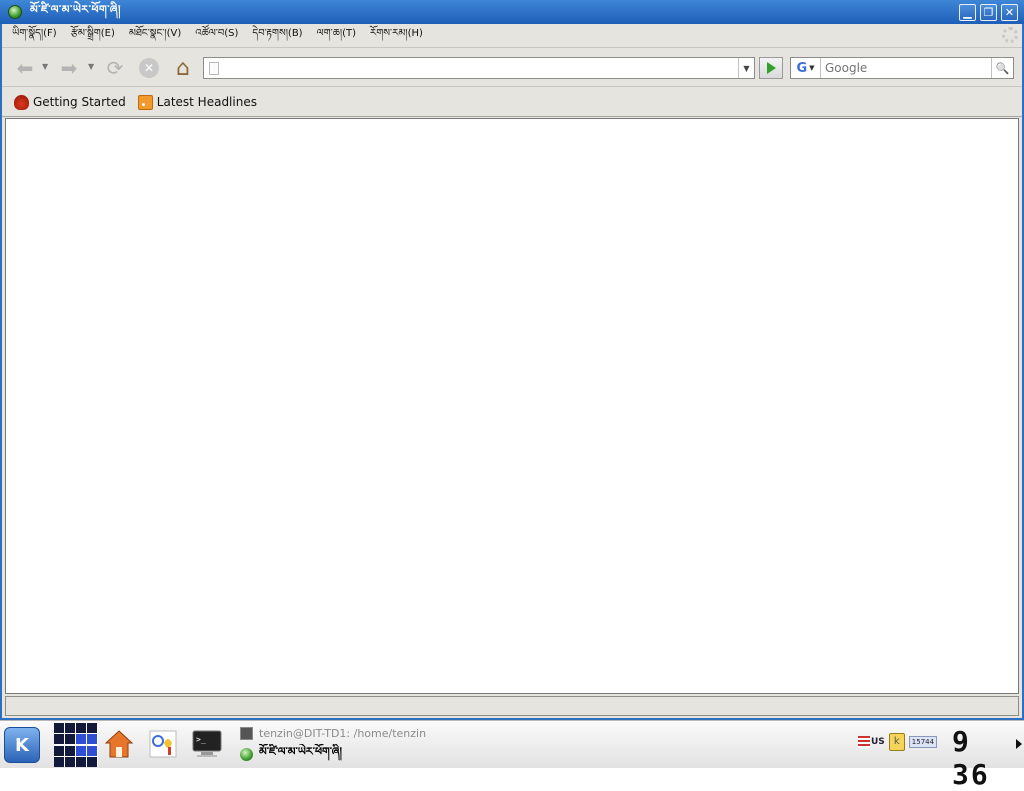  What do you see at coordinates (145, 102) in the screenshot?
I see `rss-icon` at bounding box center [145, 102].